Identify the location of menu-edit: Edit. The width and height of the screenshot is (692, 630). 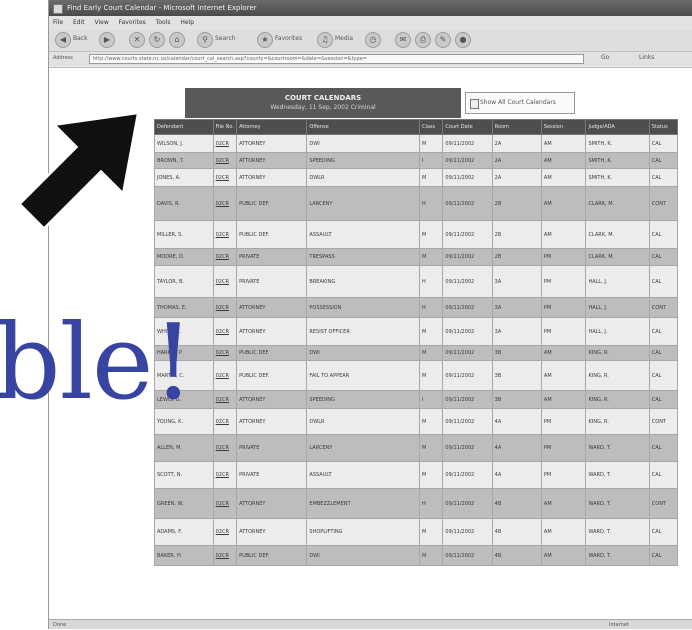
(79, 22).